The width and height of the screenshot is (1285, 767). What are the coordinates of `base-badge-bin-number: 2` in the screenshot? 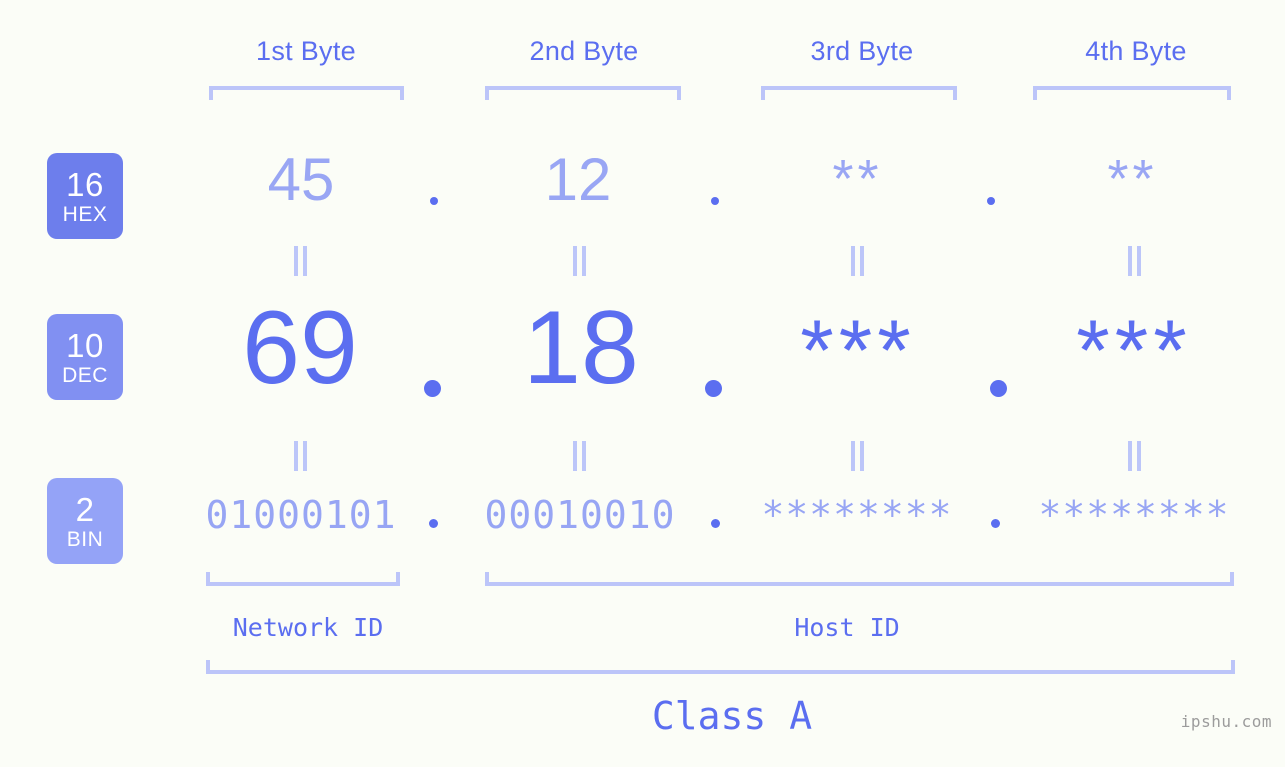 It's located at (85, 509).